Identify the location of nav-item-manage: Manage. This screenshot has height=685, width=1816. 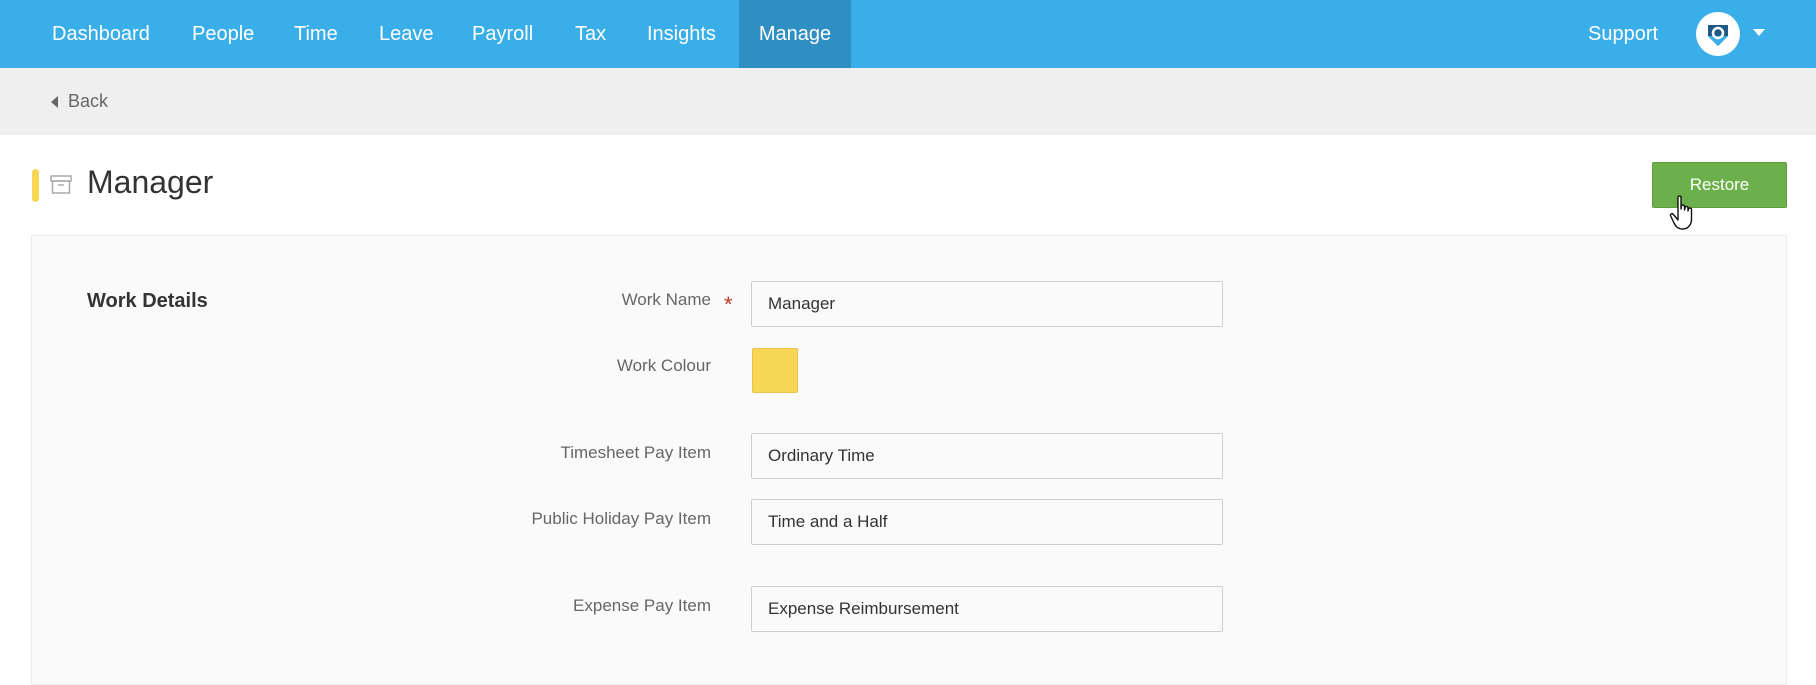
(795, 34).